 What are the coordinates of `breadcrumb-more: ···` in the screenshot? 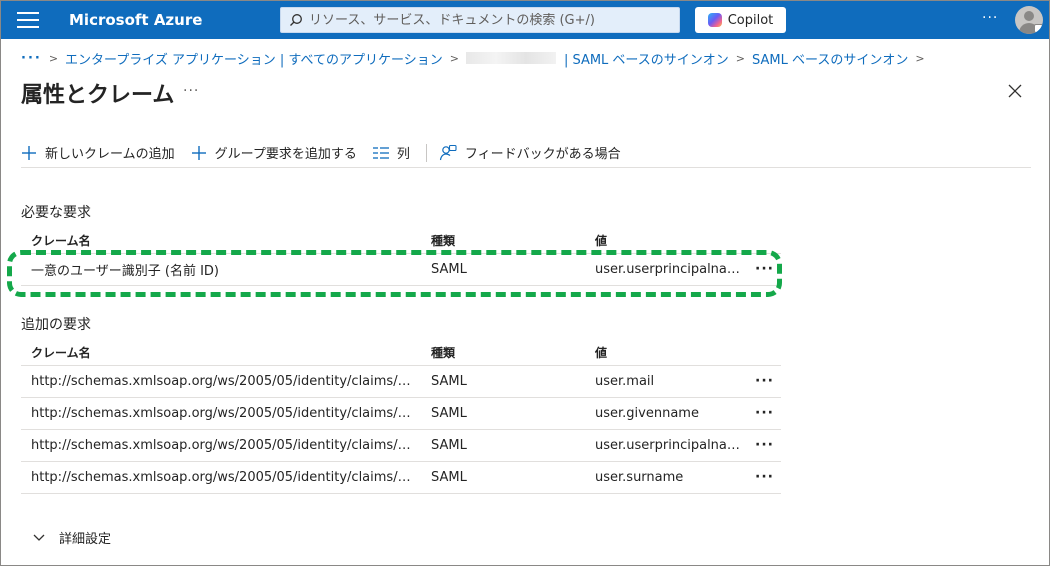 It's located at (31, 58).